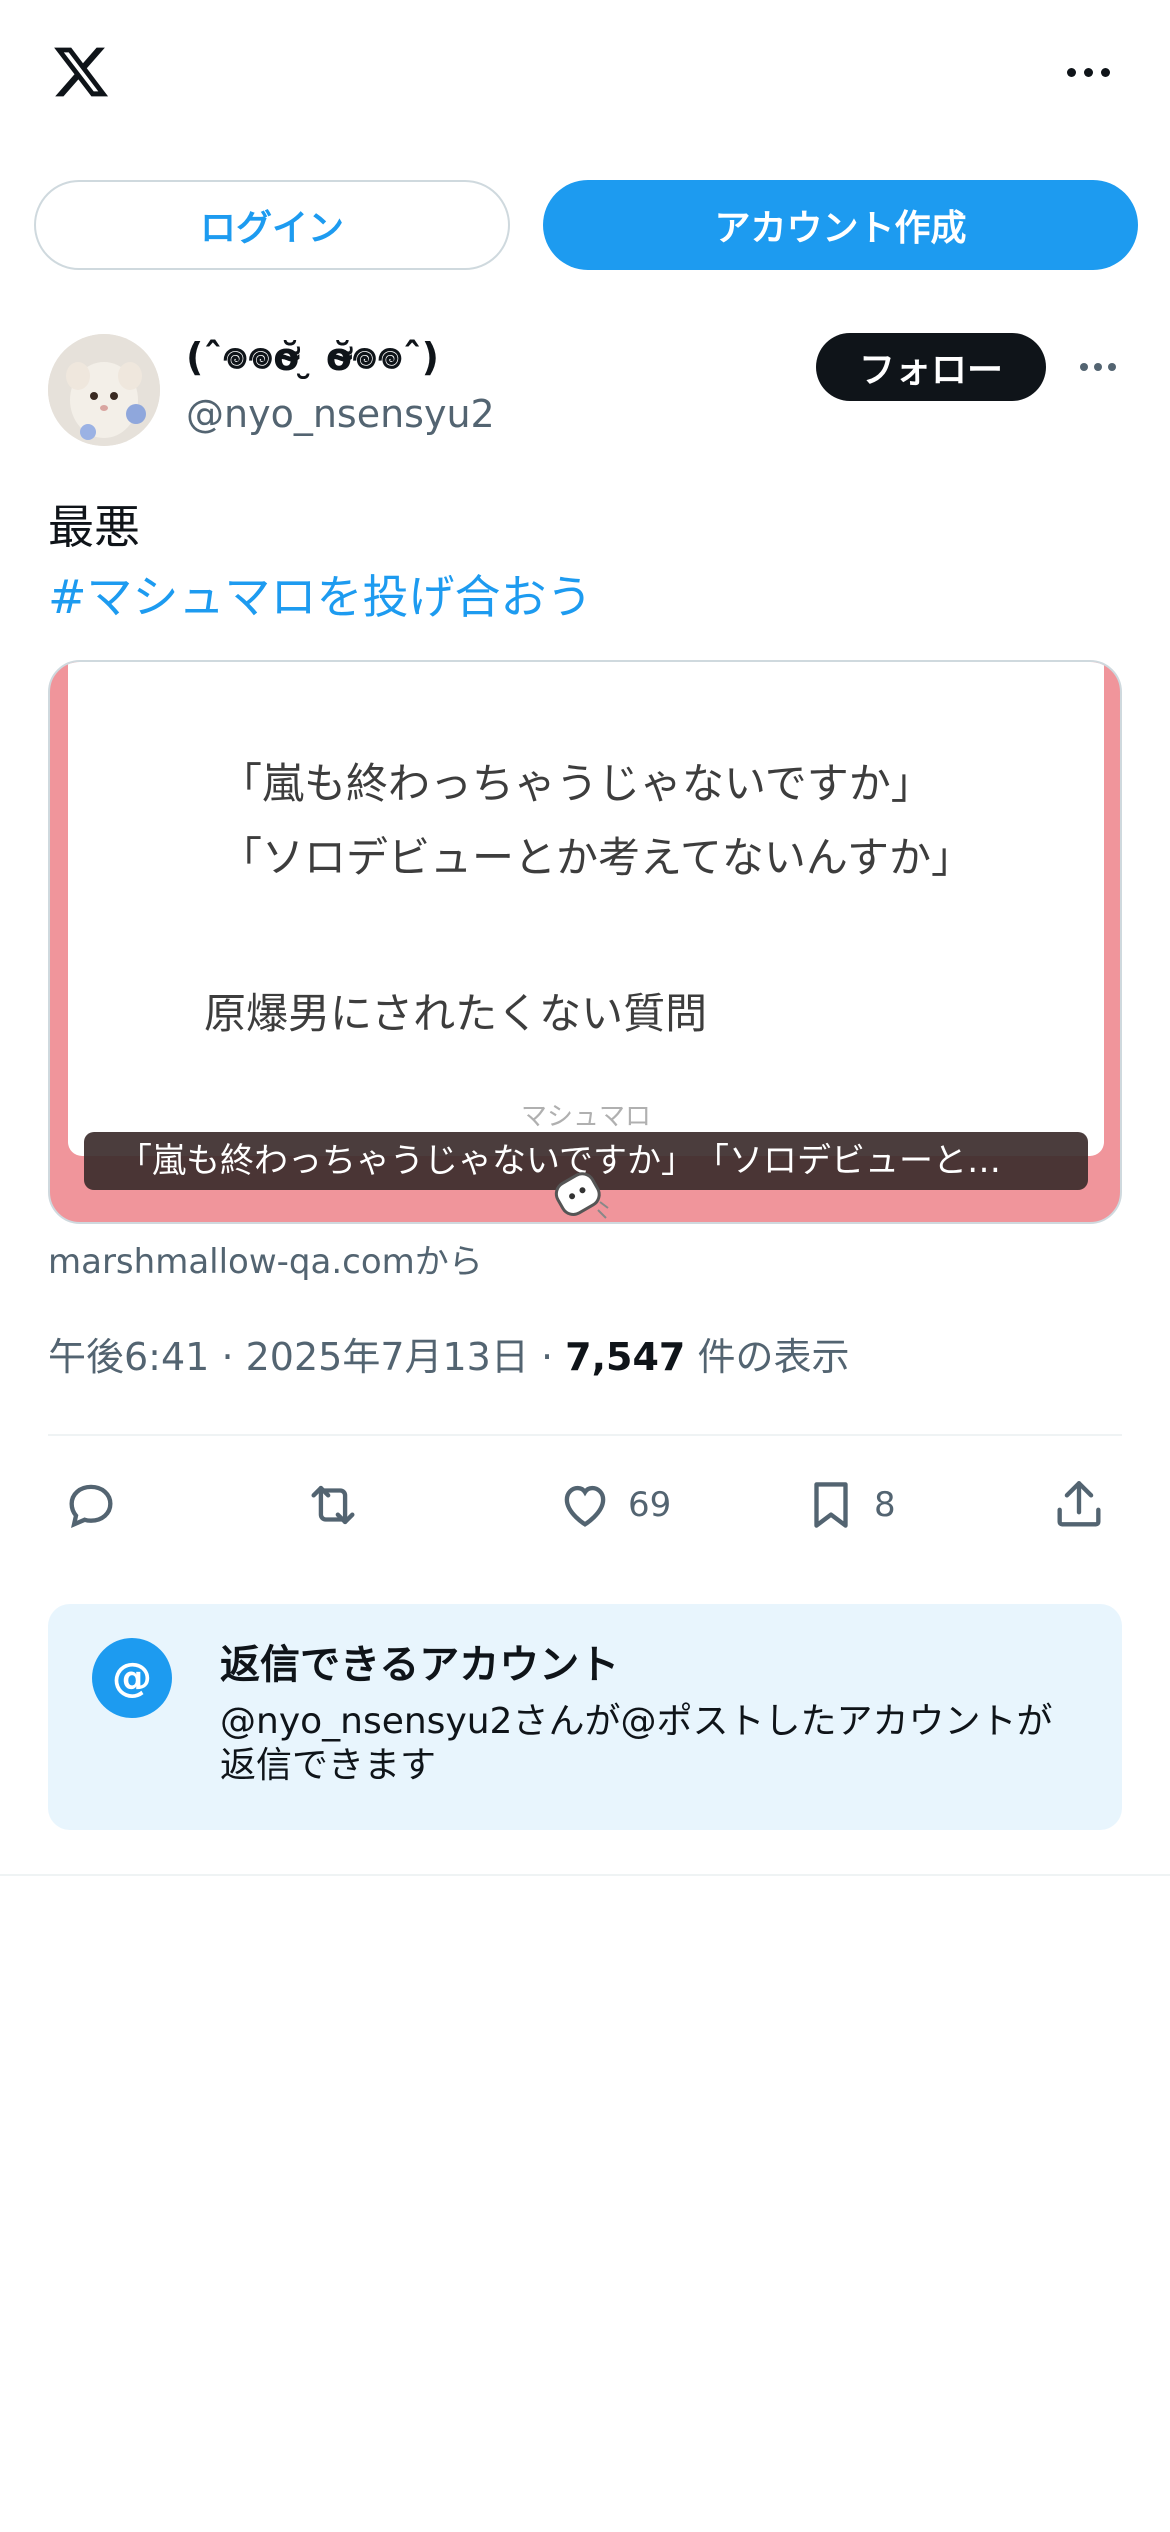  I want to click on hashtag-link: #マシュマロを投げ合おう, so click(320, 597).